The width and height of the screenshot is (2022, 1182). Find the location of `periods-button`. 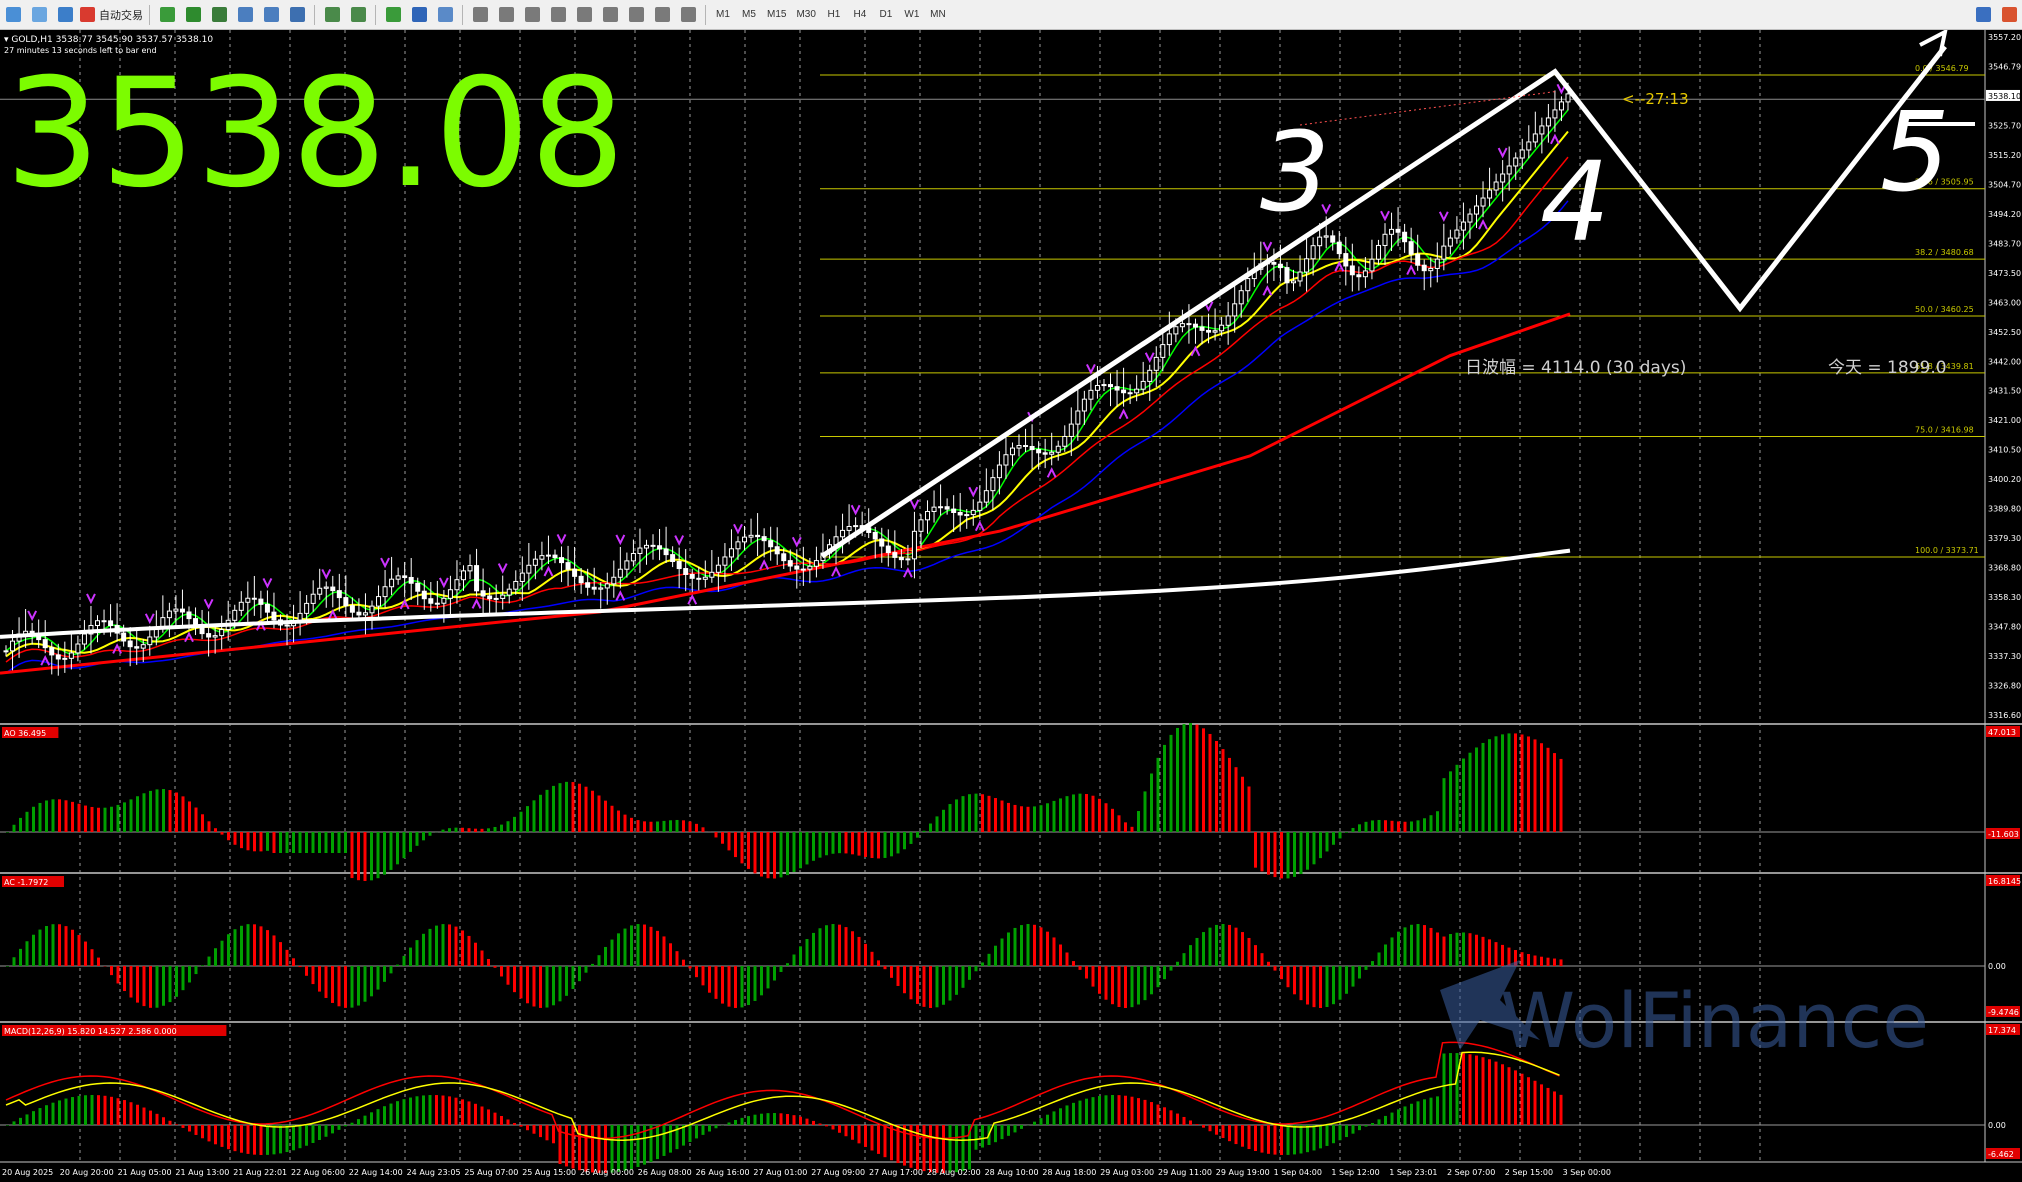

periods-button is located at coordinates (419, 15).